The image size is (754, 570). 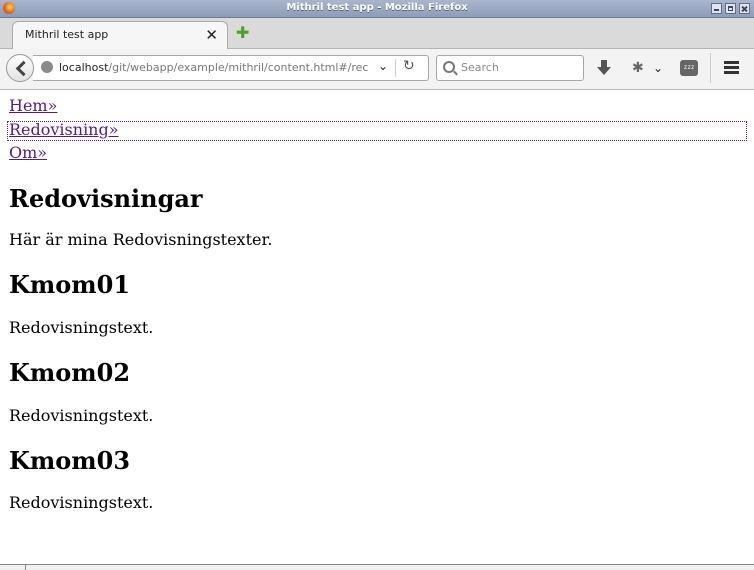 I want to click on maximize-button, so click(x=730, y=8).